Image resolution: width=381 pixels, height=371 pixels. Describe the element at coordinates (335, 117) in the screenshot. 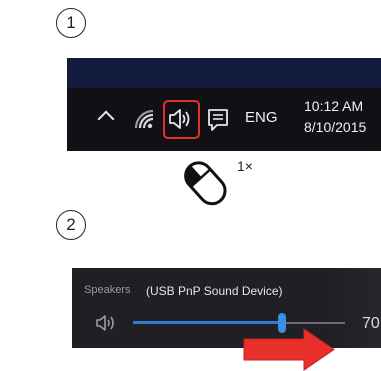

I see `clock: 10:12 AM 8/10/2015` at that location.